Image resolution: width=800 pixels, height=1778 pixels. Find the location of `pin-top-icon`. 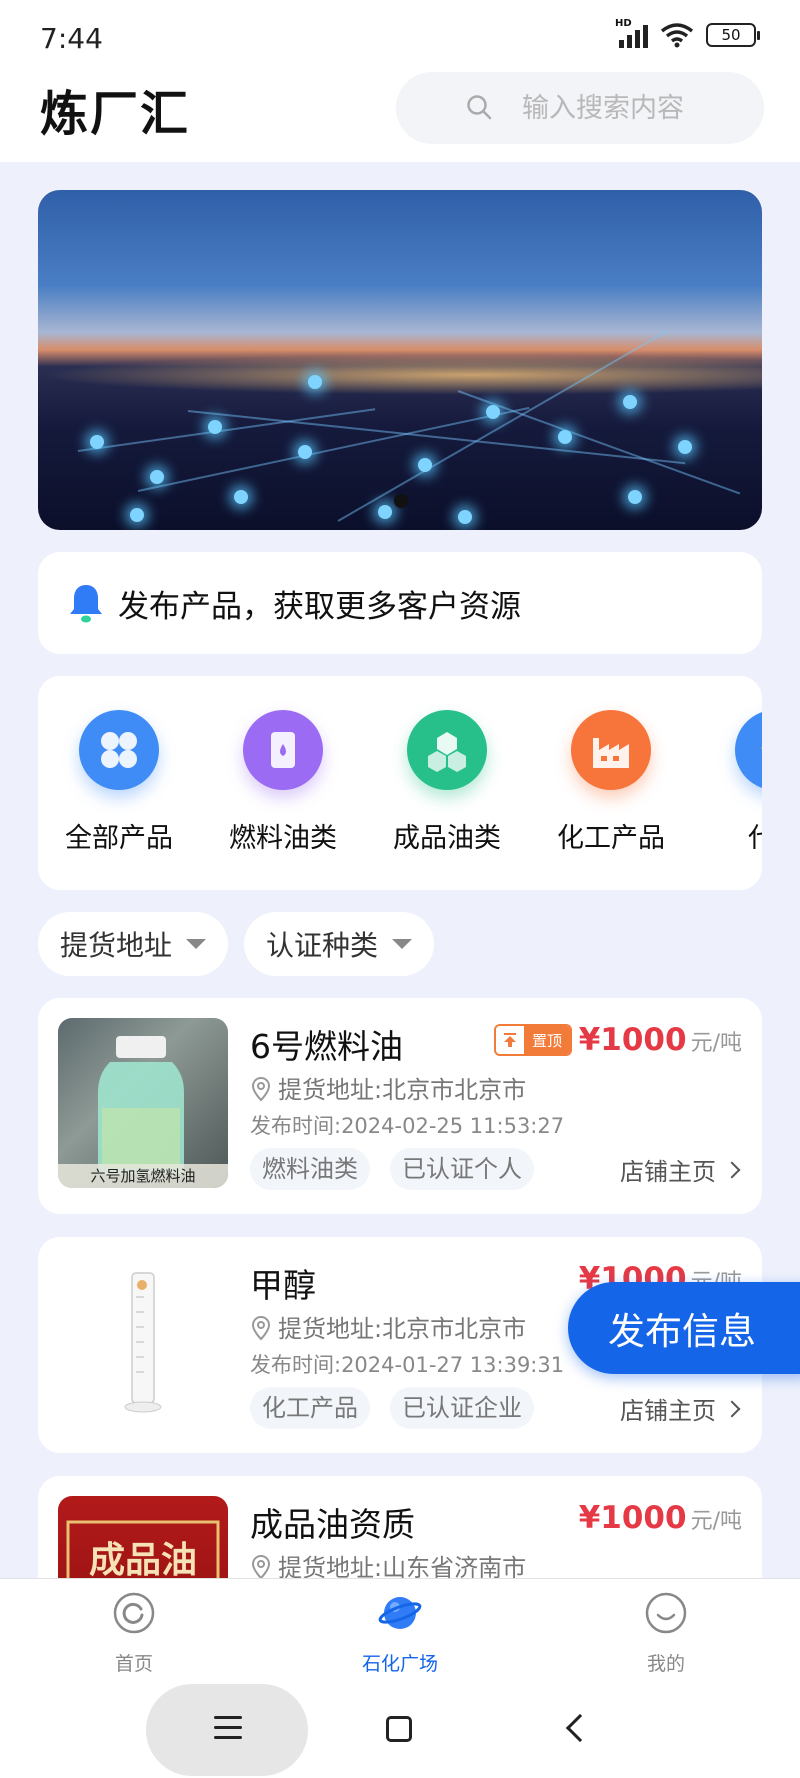

pin-top-icon is located at coordinates (510, 1040).